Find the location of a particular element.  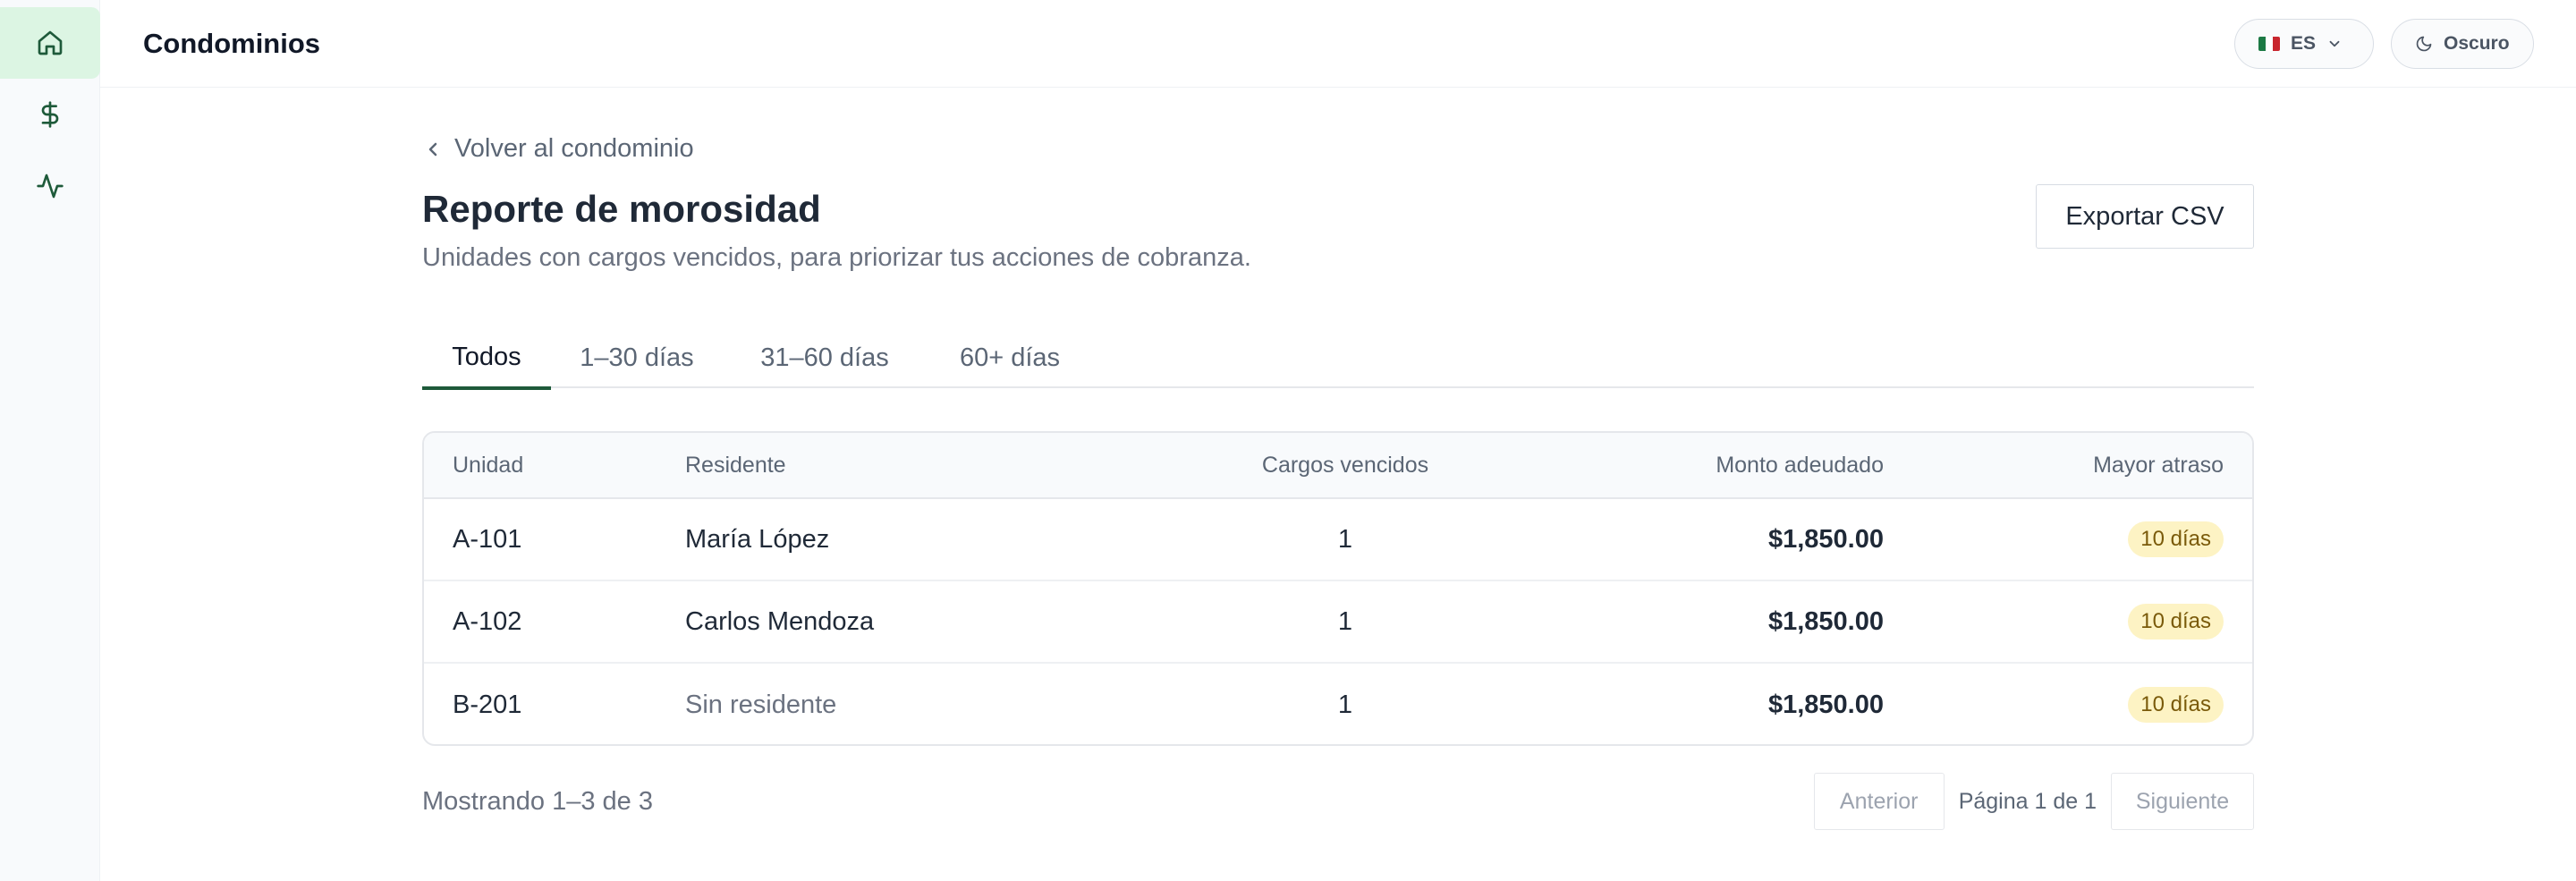

chevron-down-icon is located at coordinates (2334, 43).